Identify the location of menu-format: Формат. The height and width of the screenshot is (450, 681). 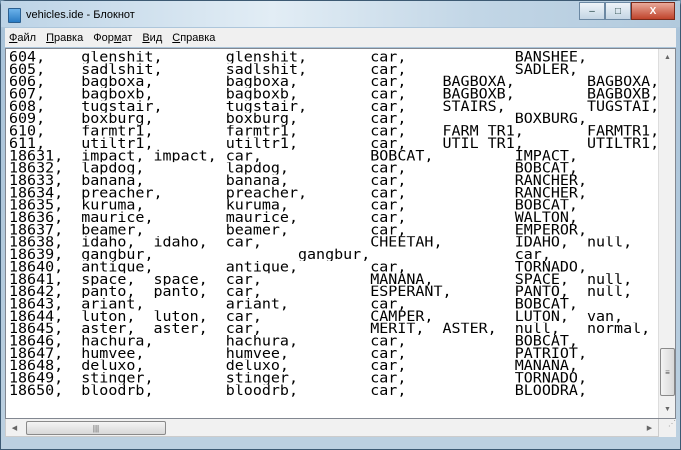
(112, 38).